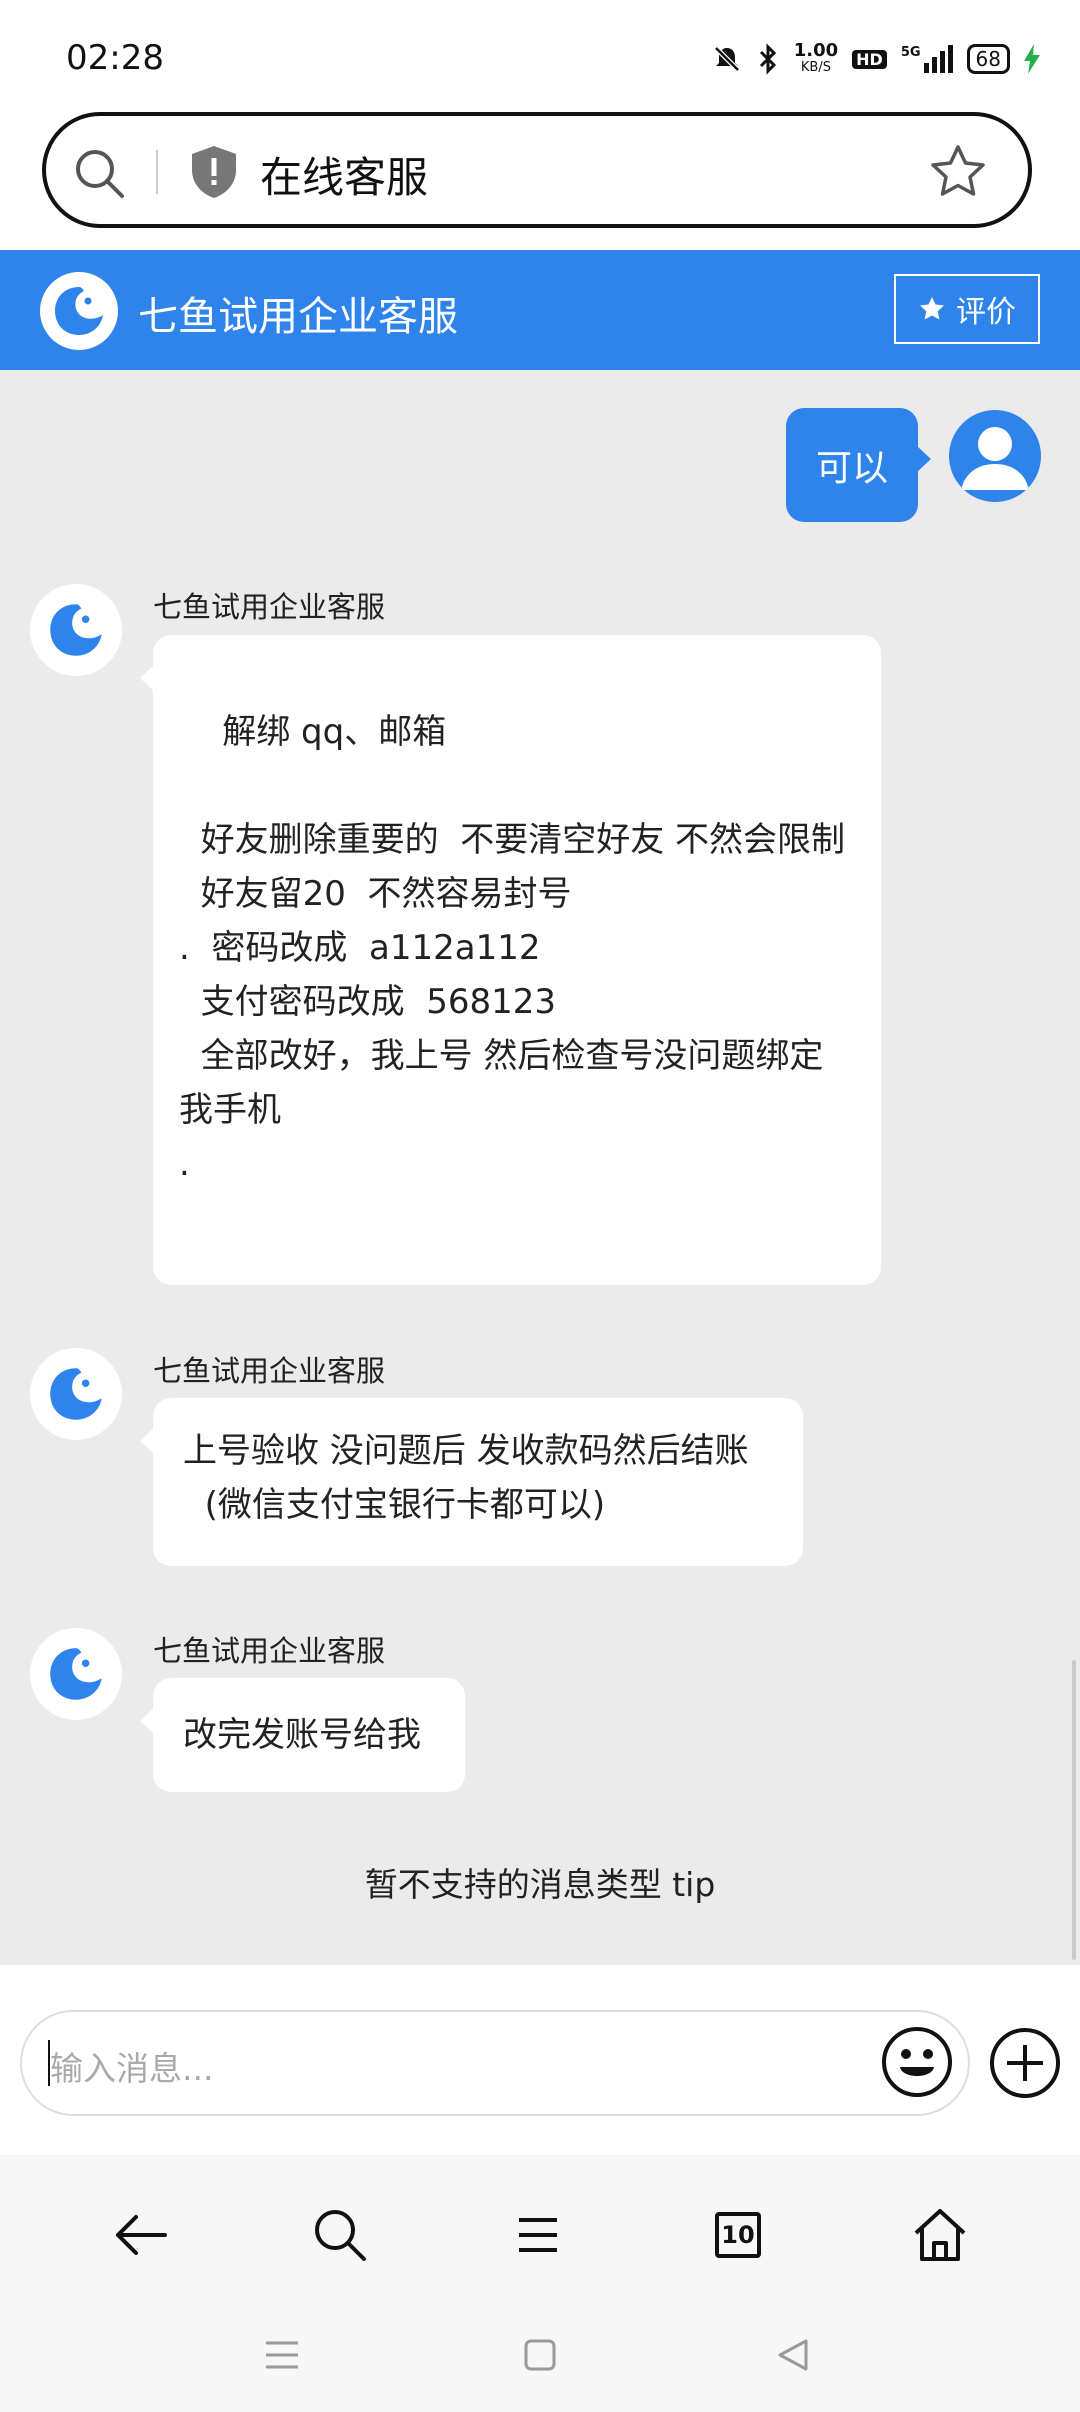 Image resolution: width=1080 pixels, height=2412 pixels. Describe the element at coordinates (816, 50) in the screenshot. I see `net-speed-value: 1.00` at that location.